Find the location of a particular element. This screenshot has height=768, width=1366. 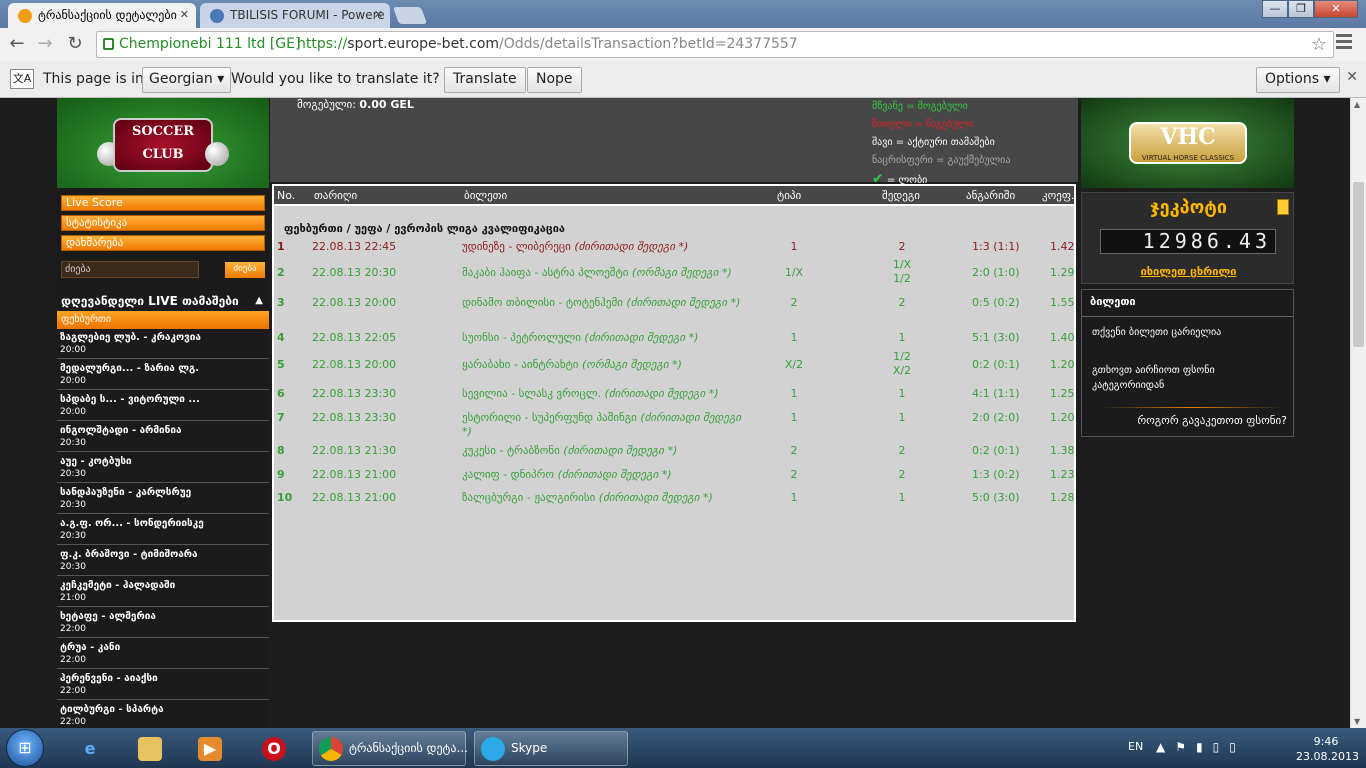

live-games-heading: დღევანდელი LIVE თამაშები ▲ is located at coordinates (163, 301).